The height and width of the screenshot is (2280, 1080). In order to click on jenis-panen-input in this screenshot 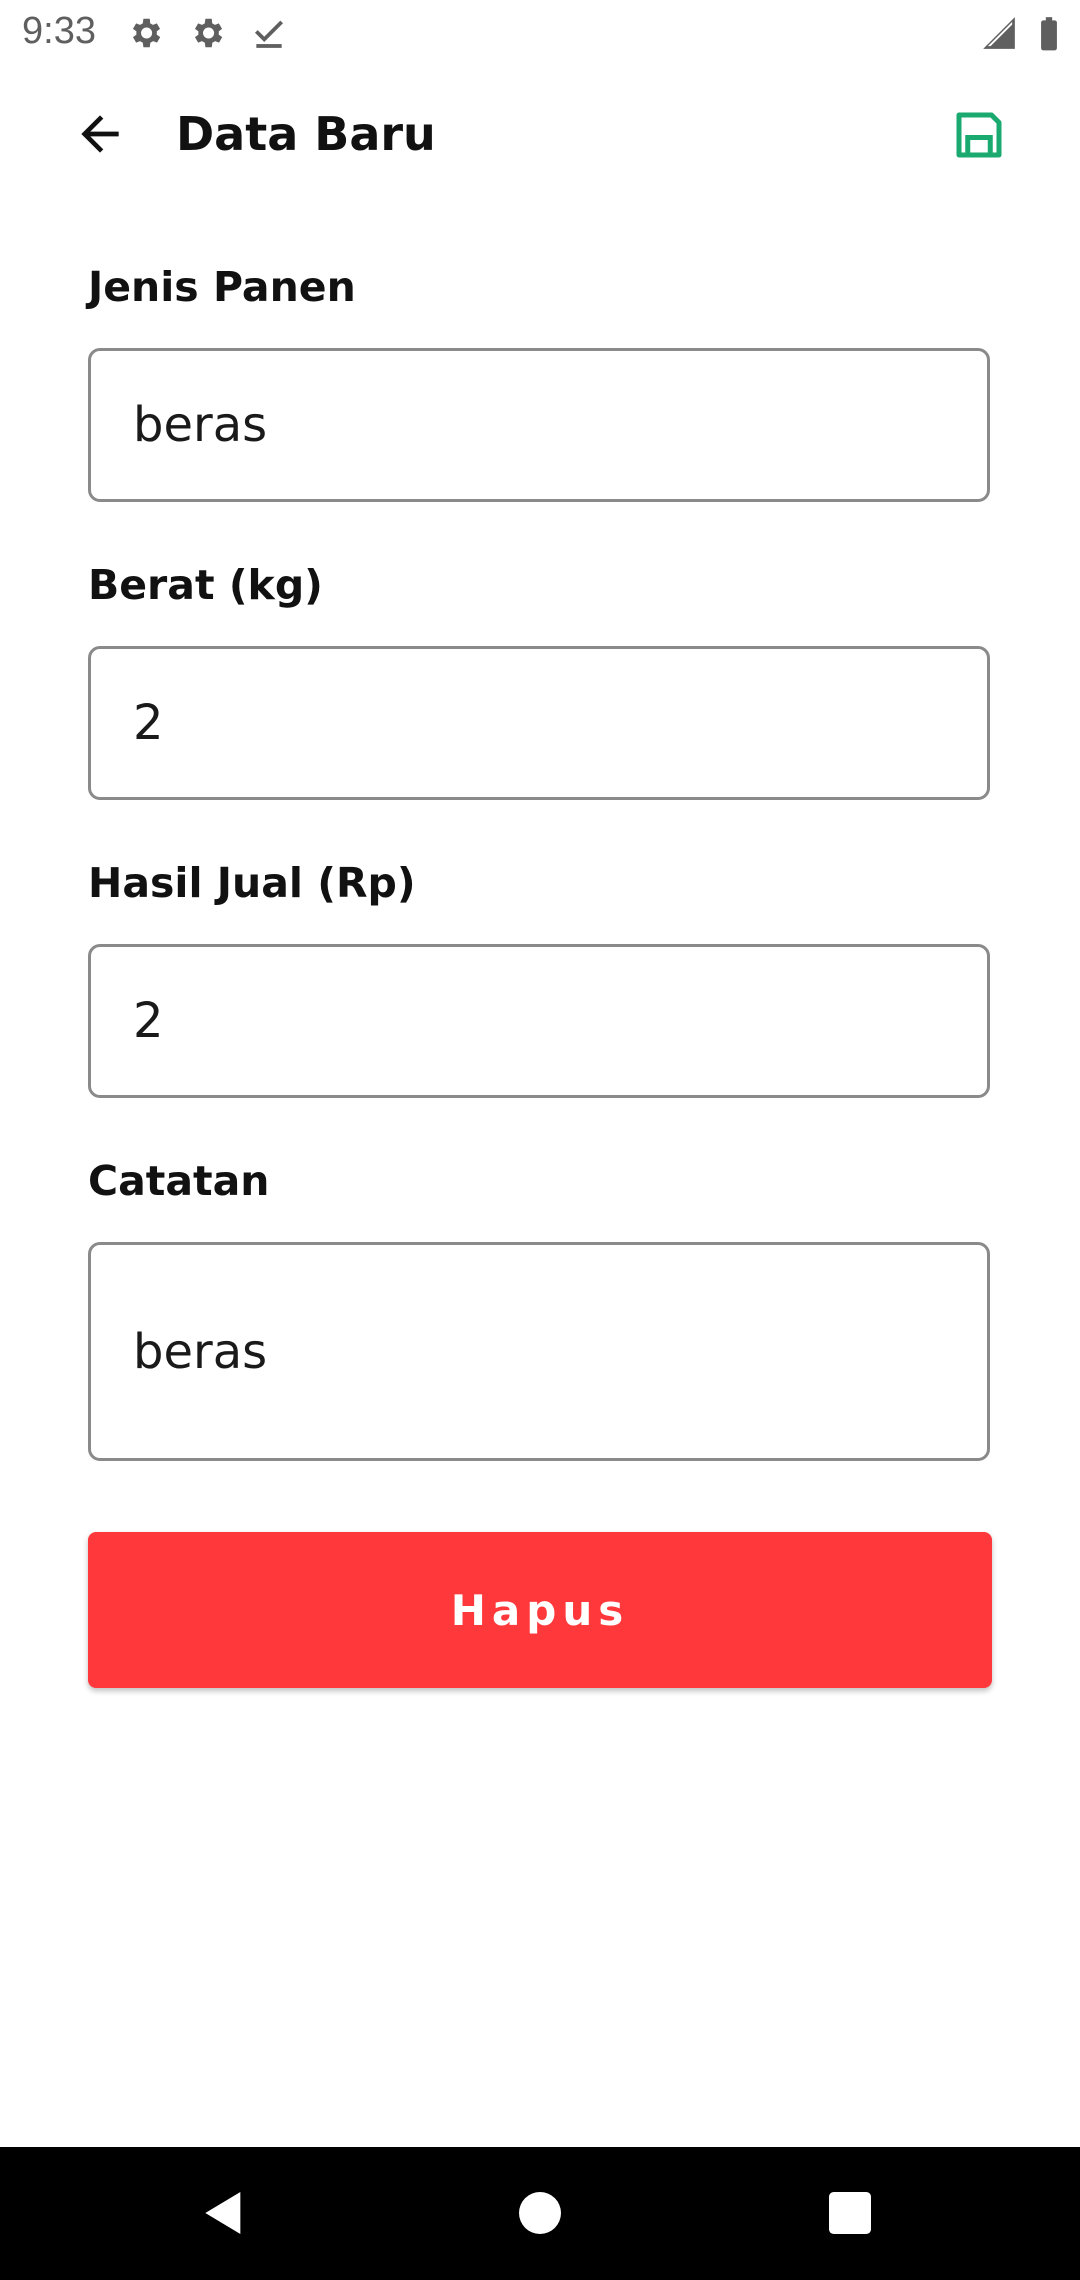, I will do `click(538, 425)`.